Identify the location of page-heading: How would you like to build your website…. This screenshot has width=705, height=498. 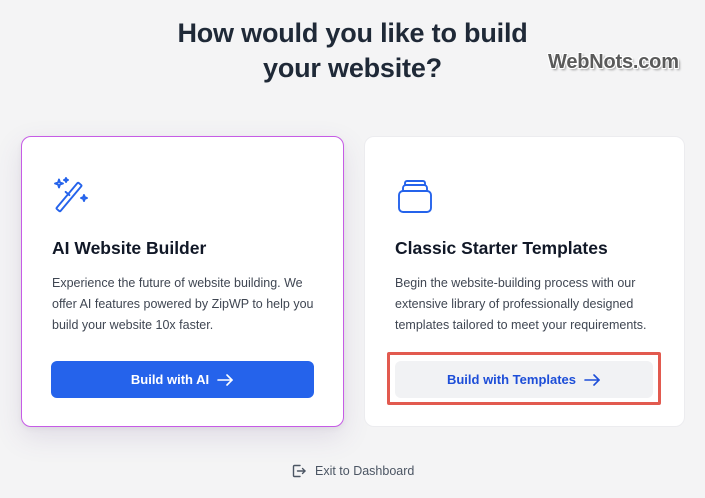
(352, 51).